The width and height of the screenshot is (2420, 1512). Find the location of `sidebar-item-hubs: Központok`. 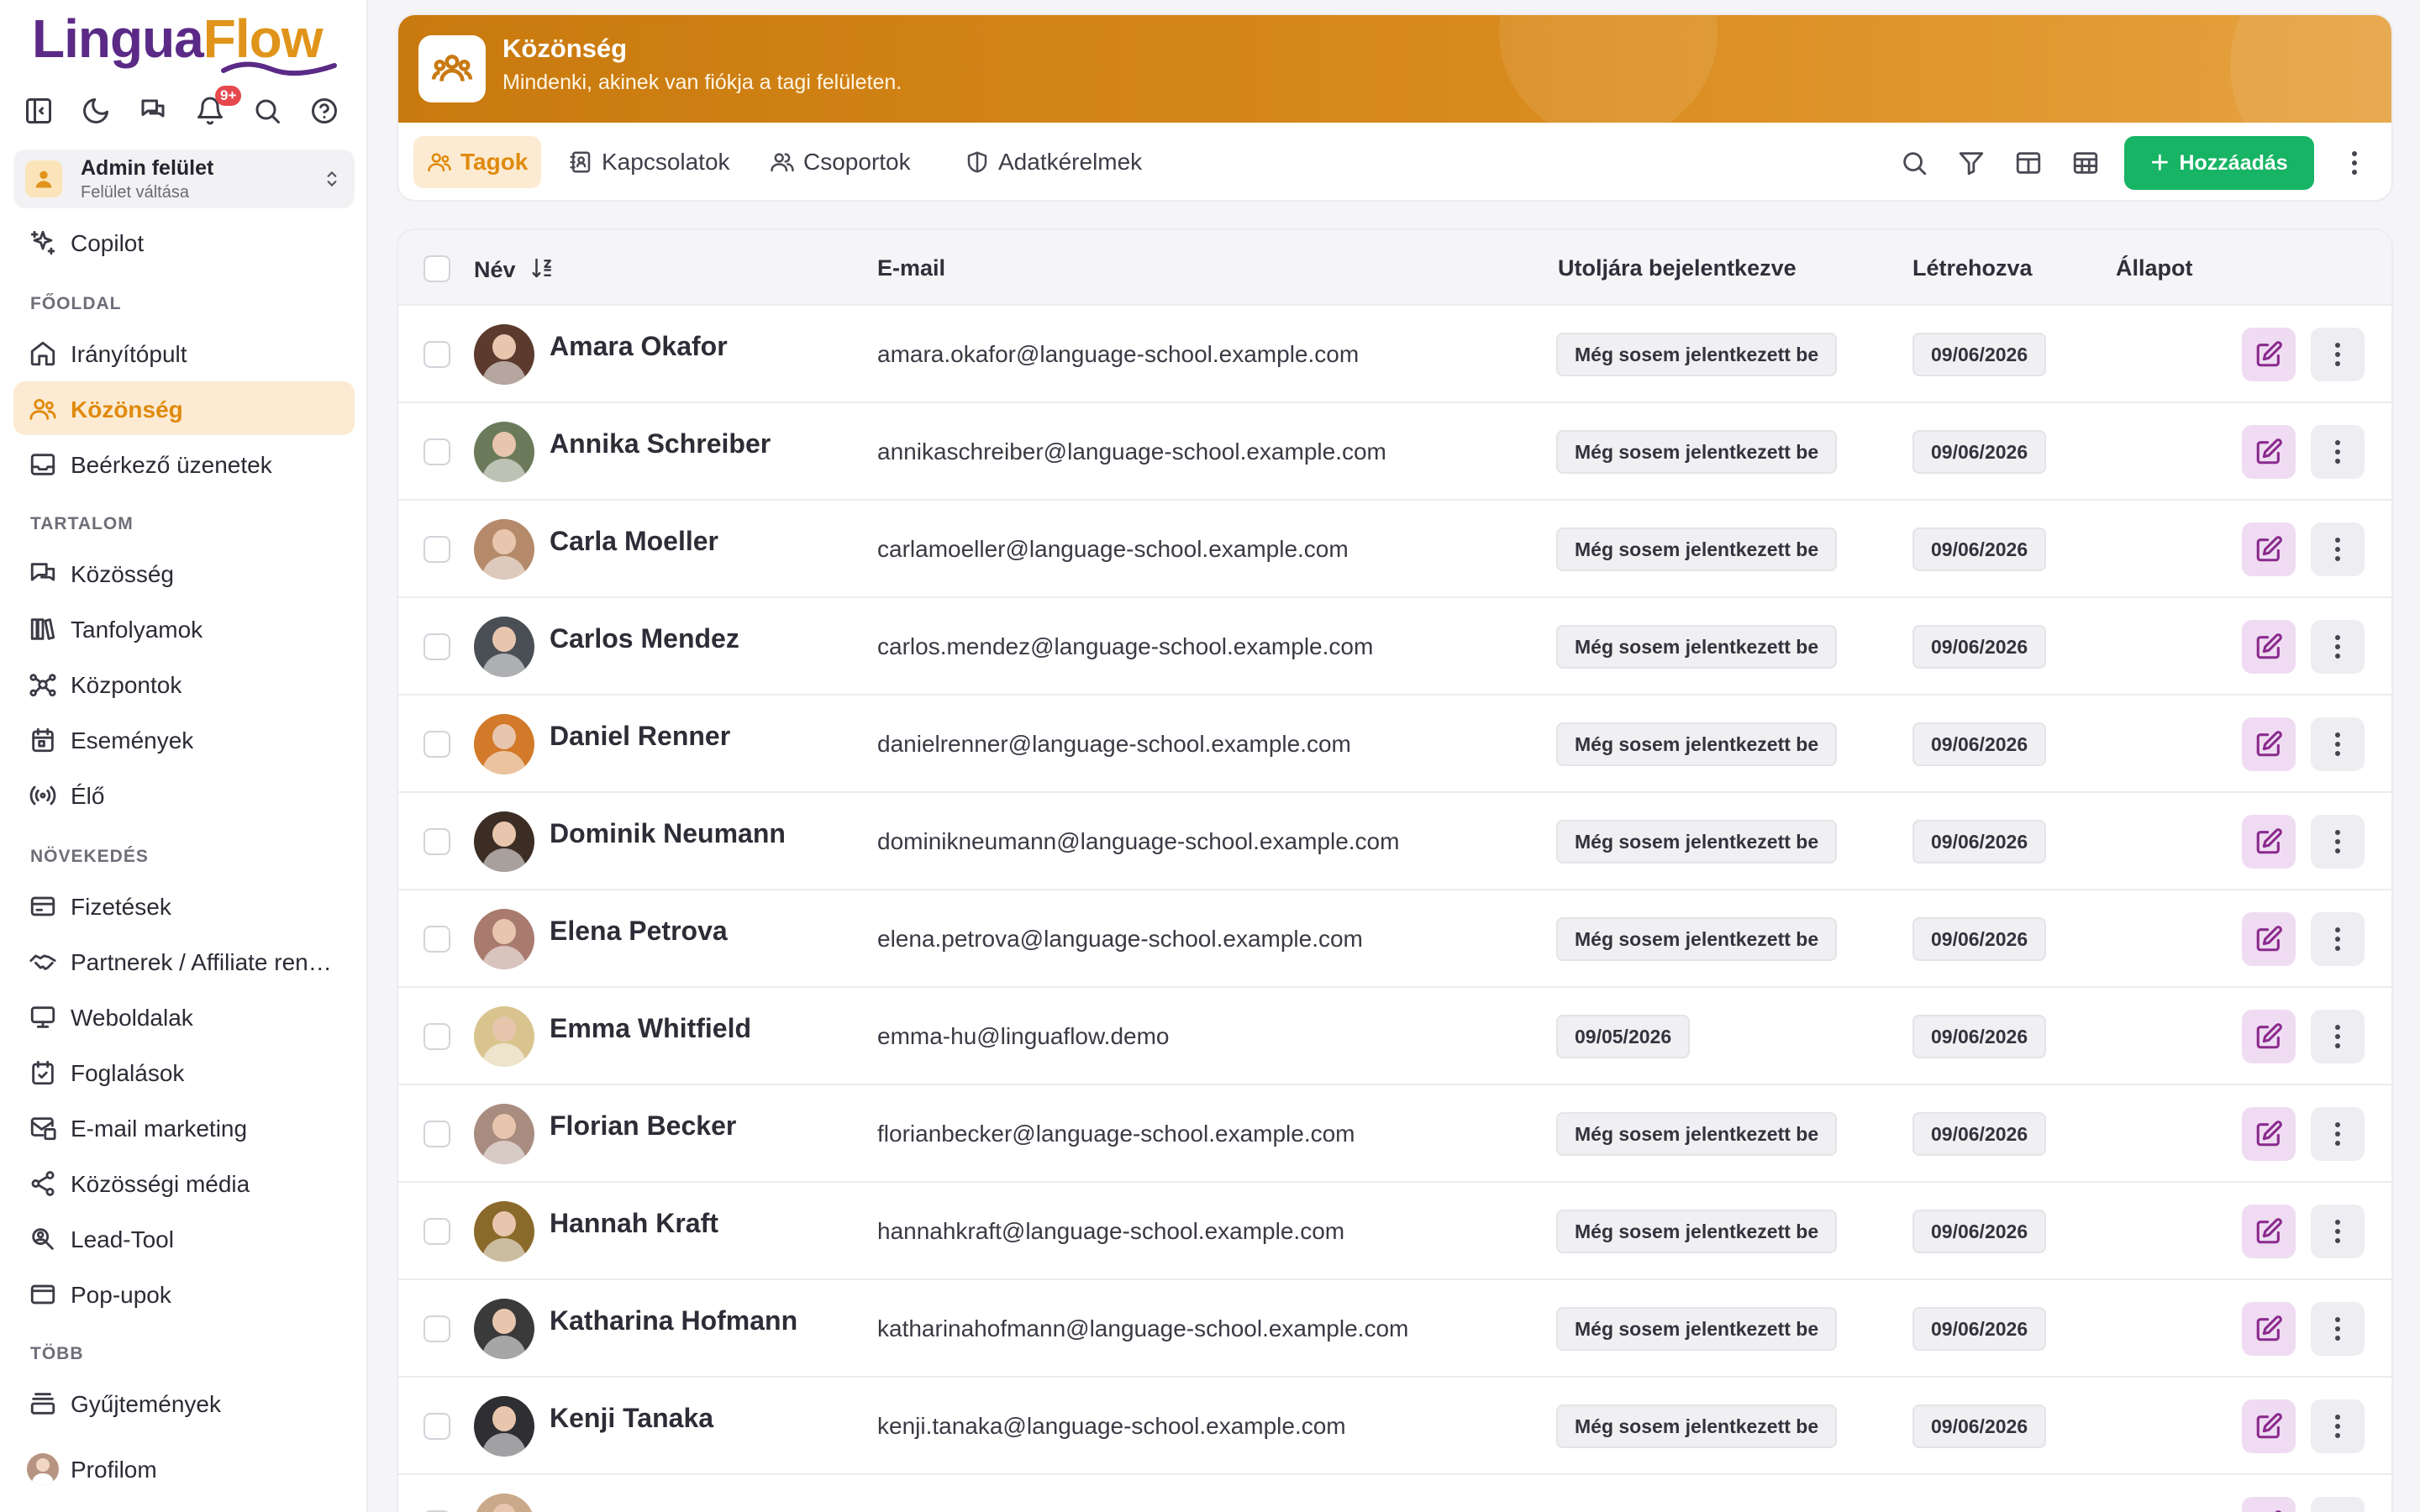

sidebar-item-hubs: Központok is located at coordinates (184, 684).